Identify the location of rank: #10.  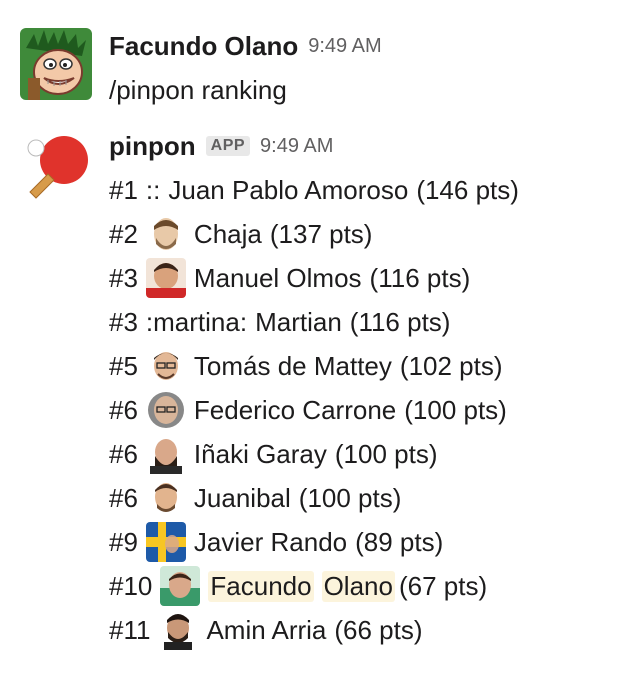
(131, 585).